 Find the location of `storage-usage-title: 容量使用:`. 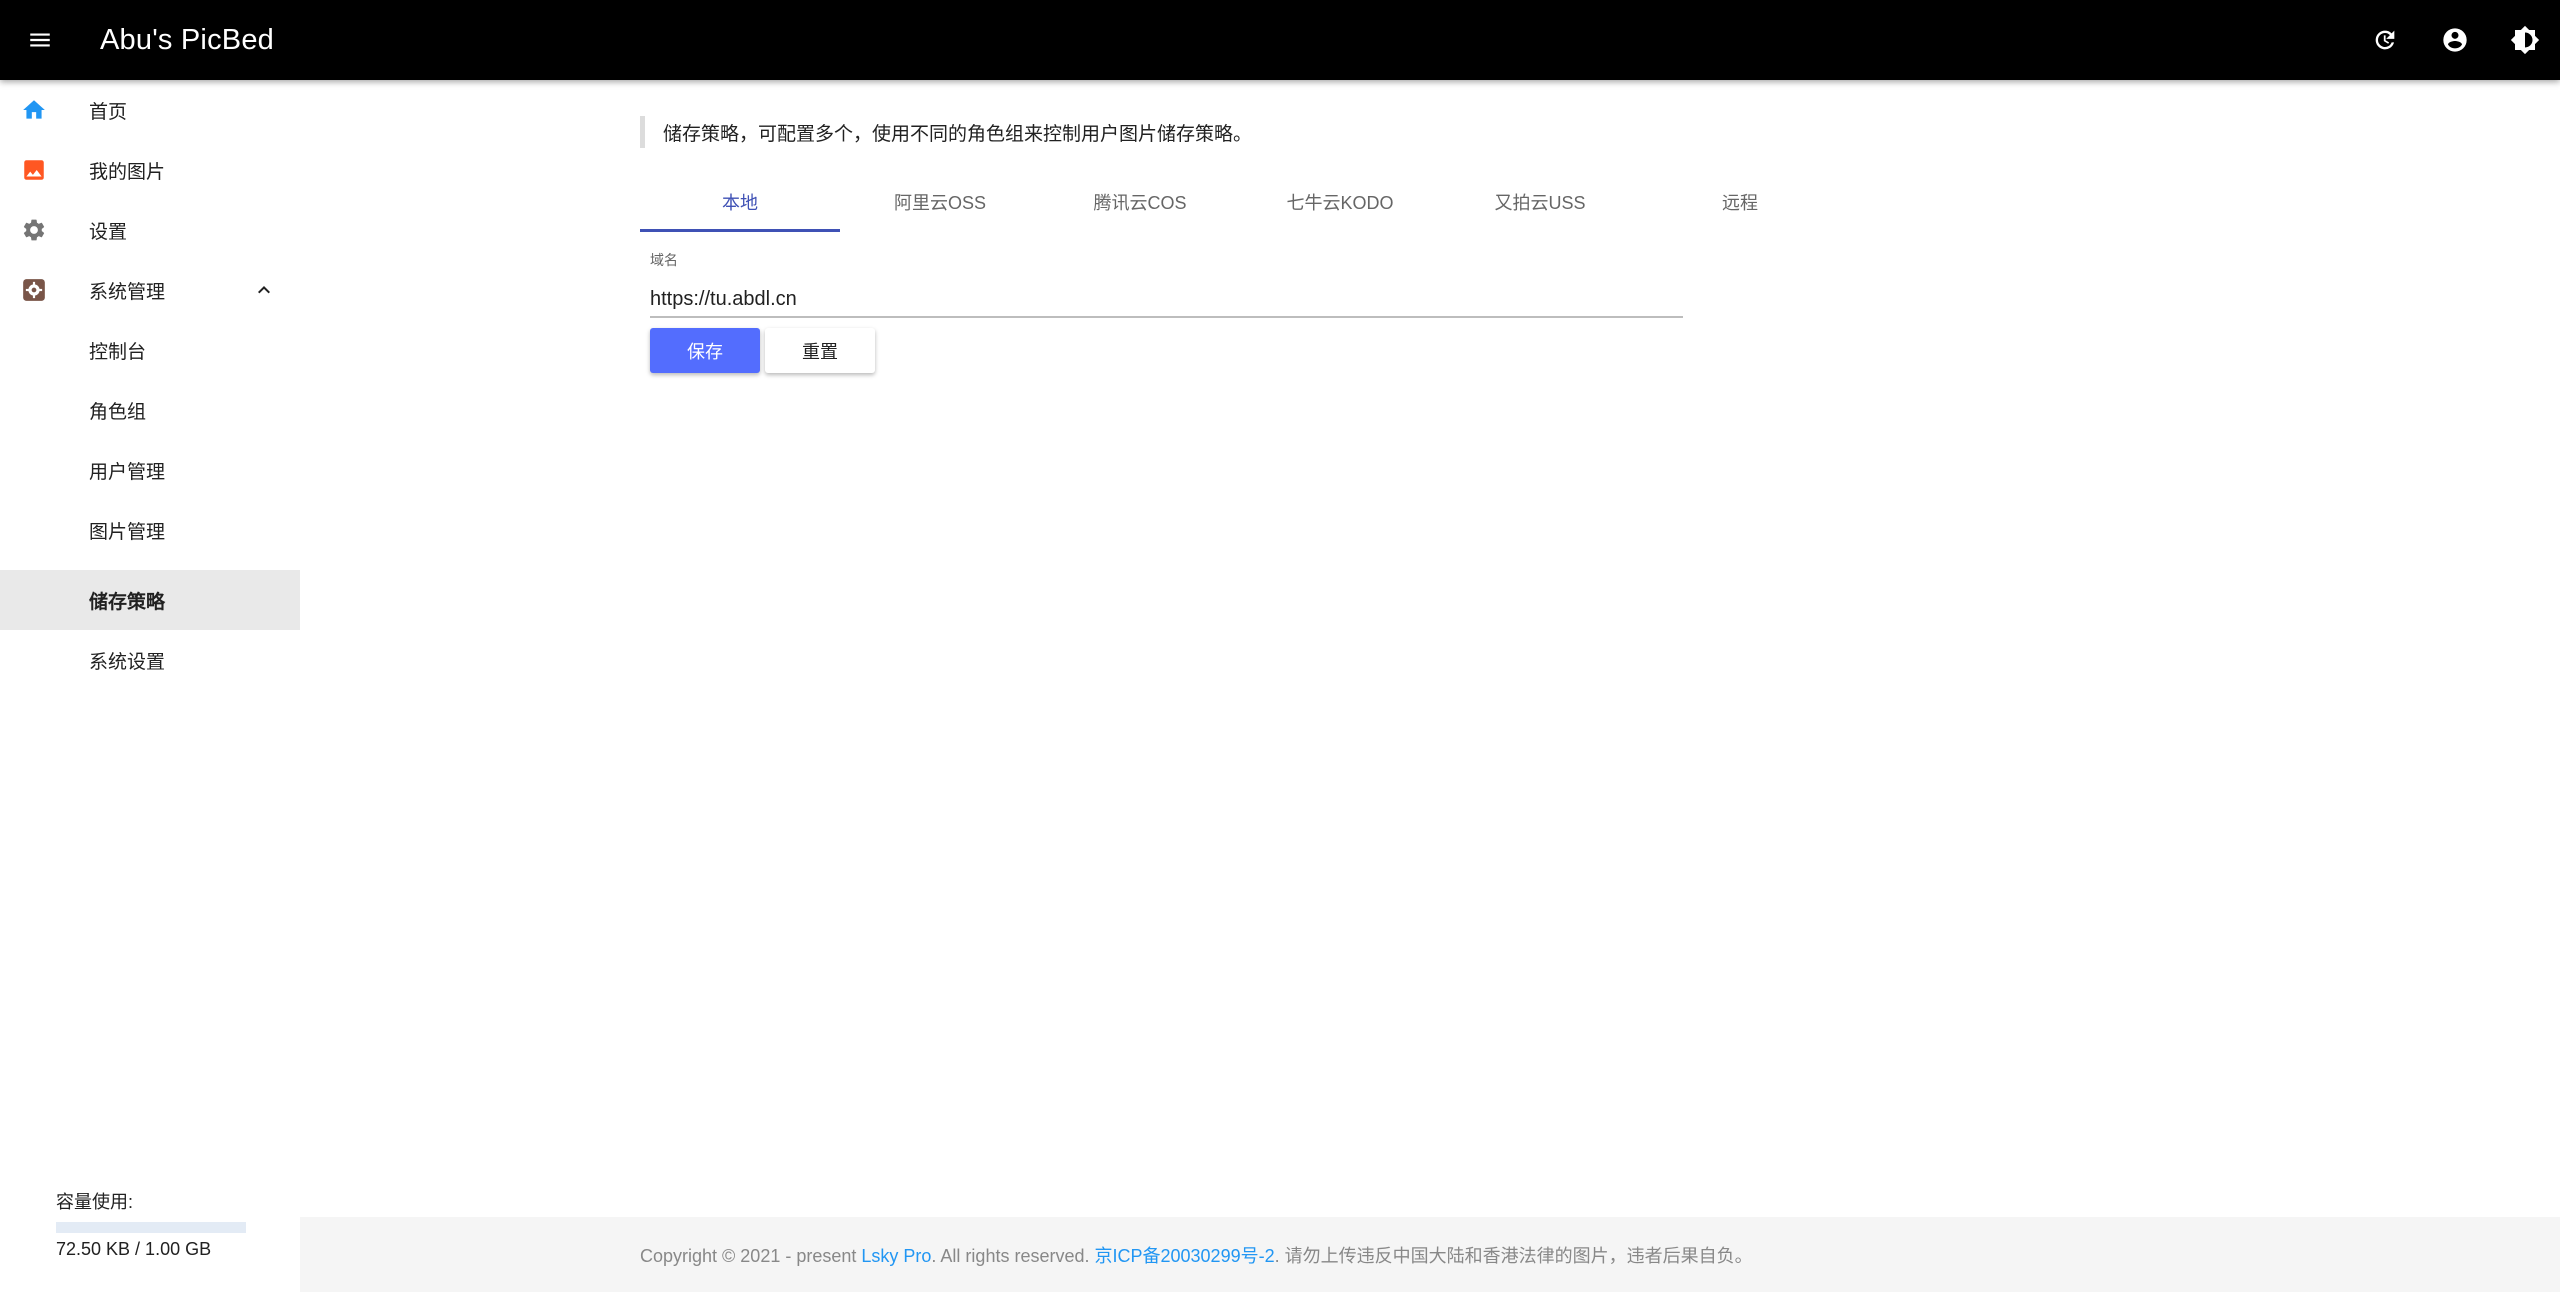

storage-usage-title: 容量使用: is located at coordinates (95, 1202).